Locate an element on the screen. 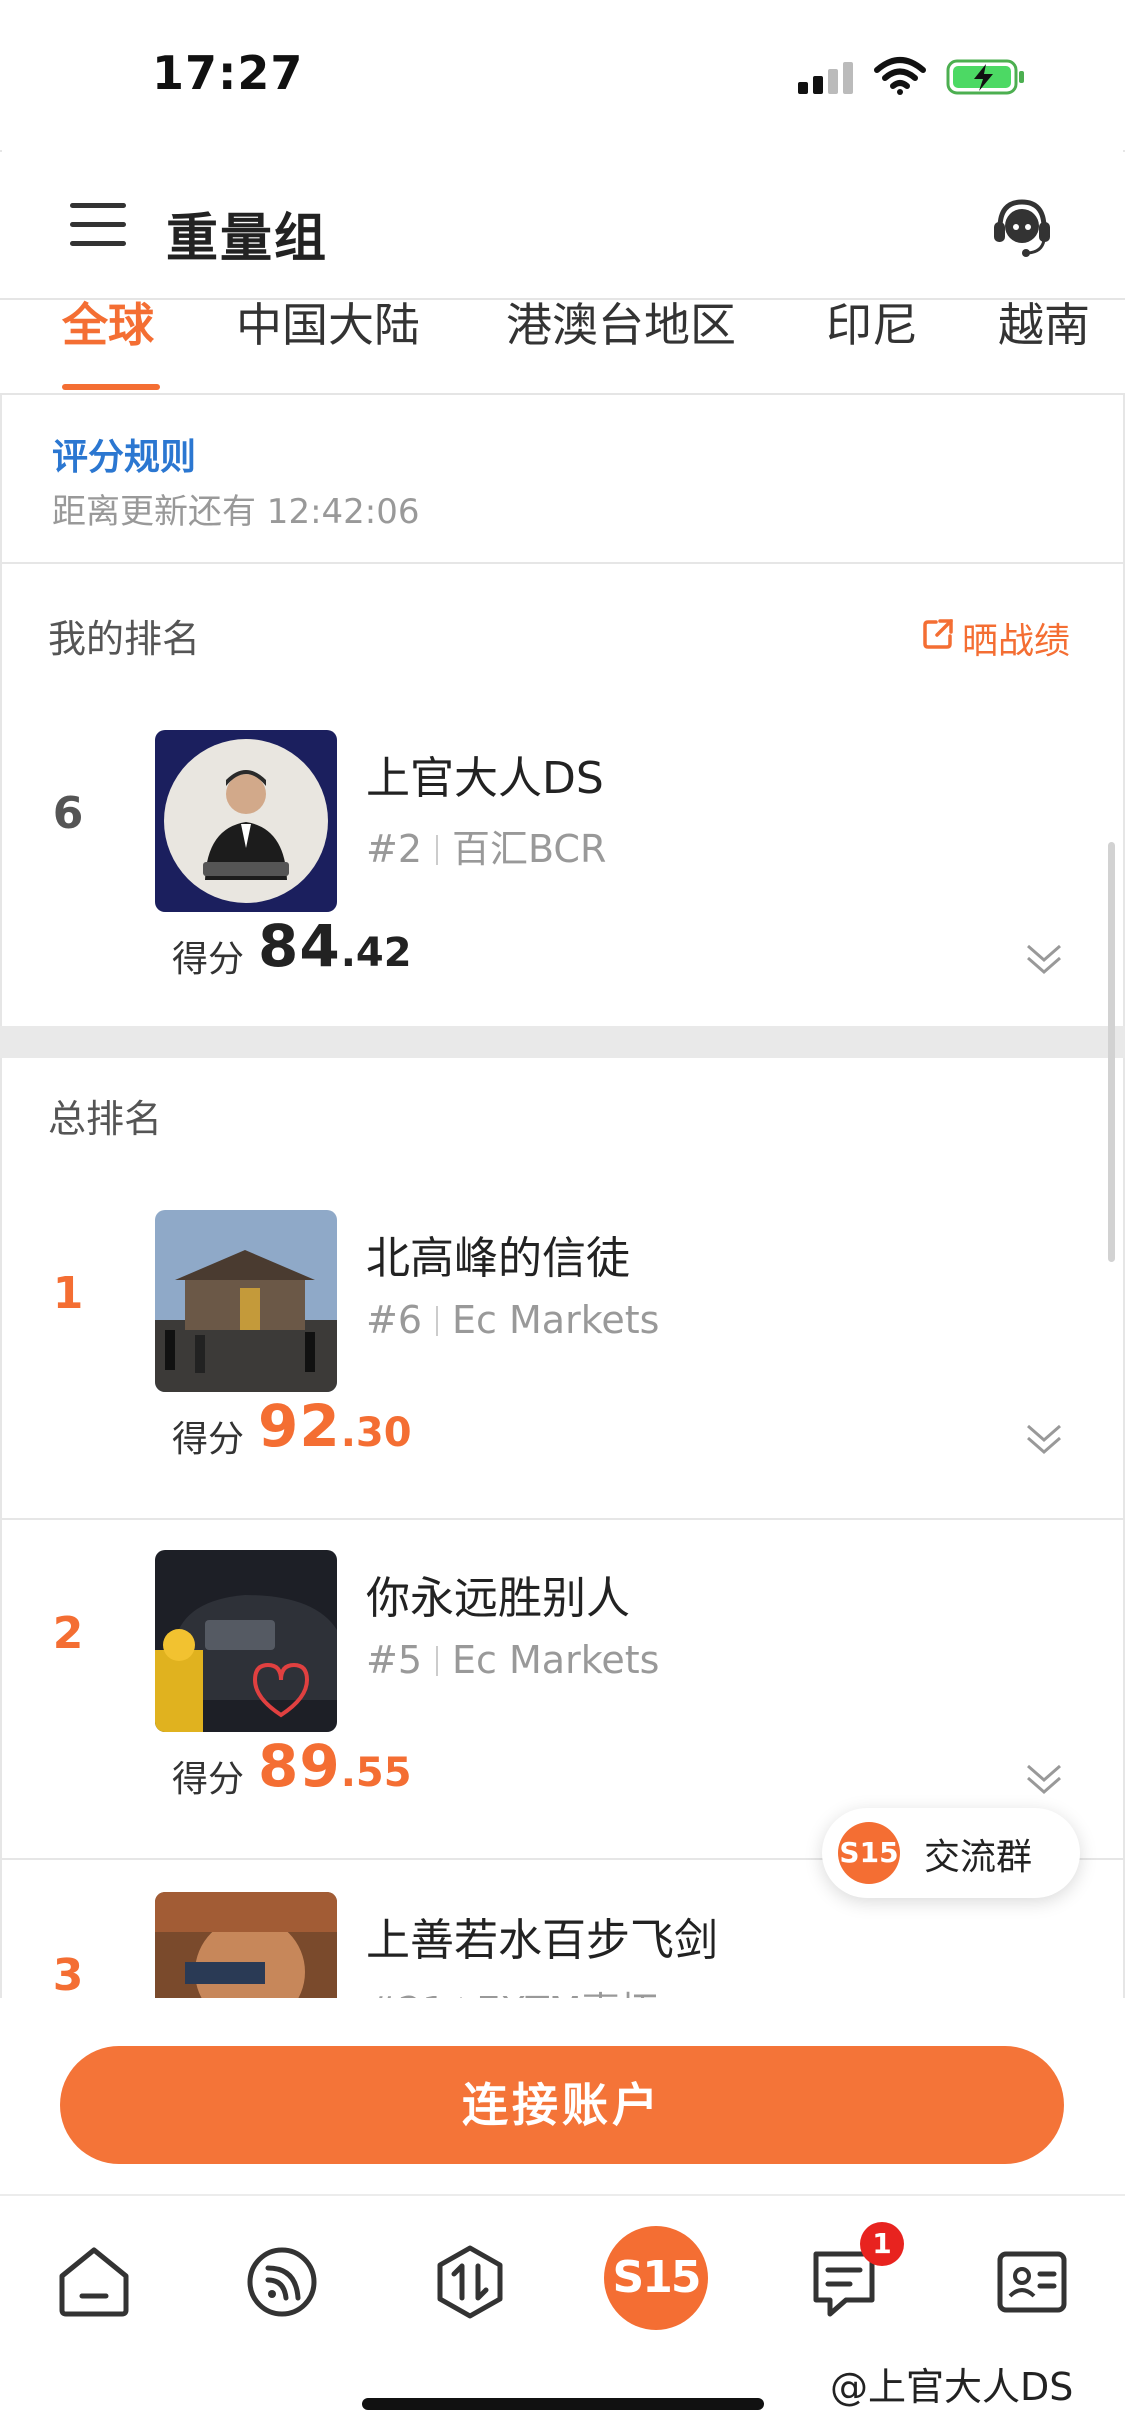  trader-name: 你永远胜别人 is located at coordinates (498, 1598).